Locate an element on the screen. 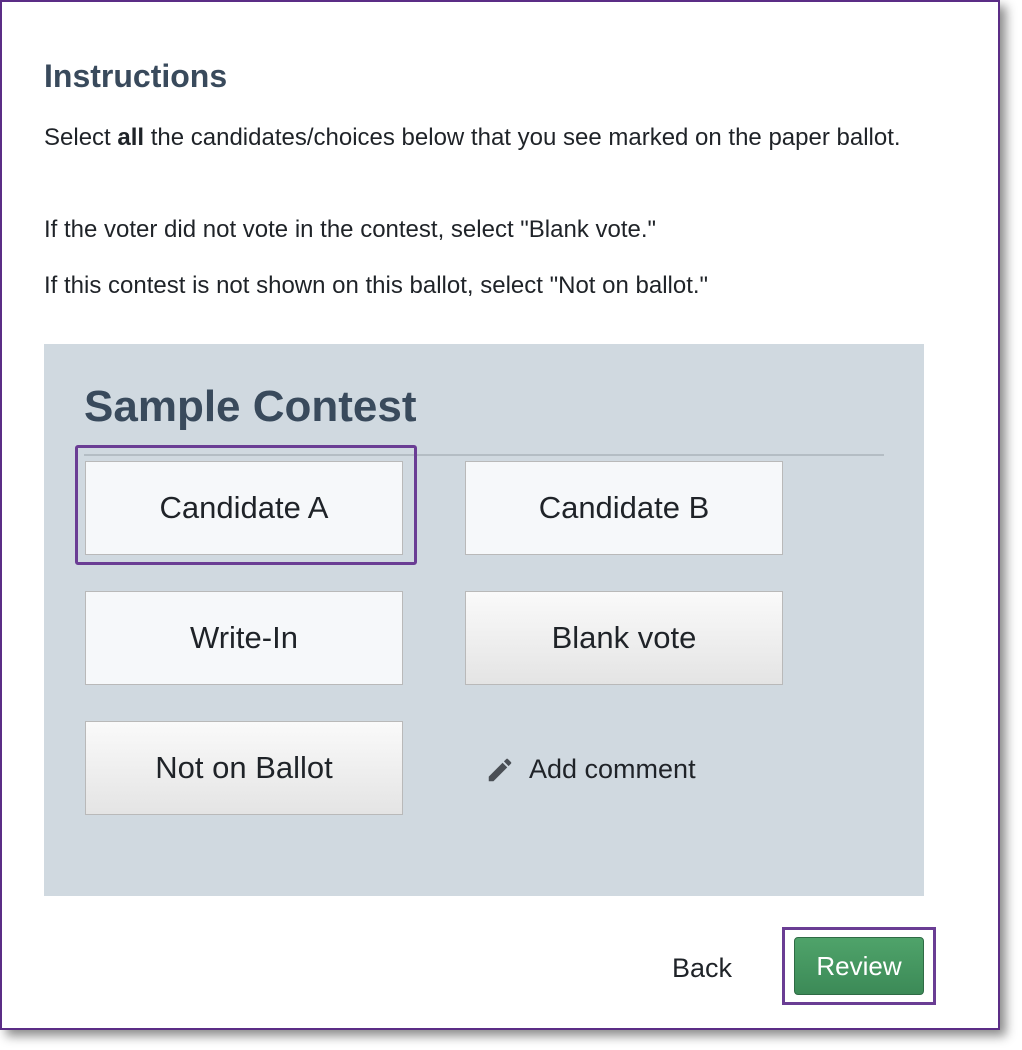  instructions-title: Instructions is located at coordinates (136, 76).